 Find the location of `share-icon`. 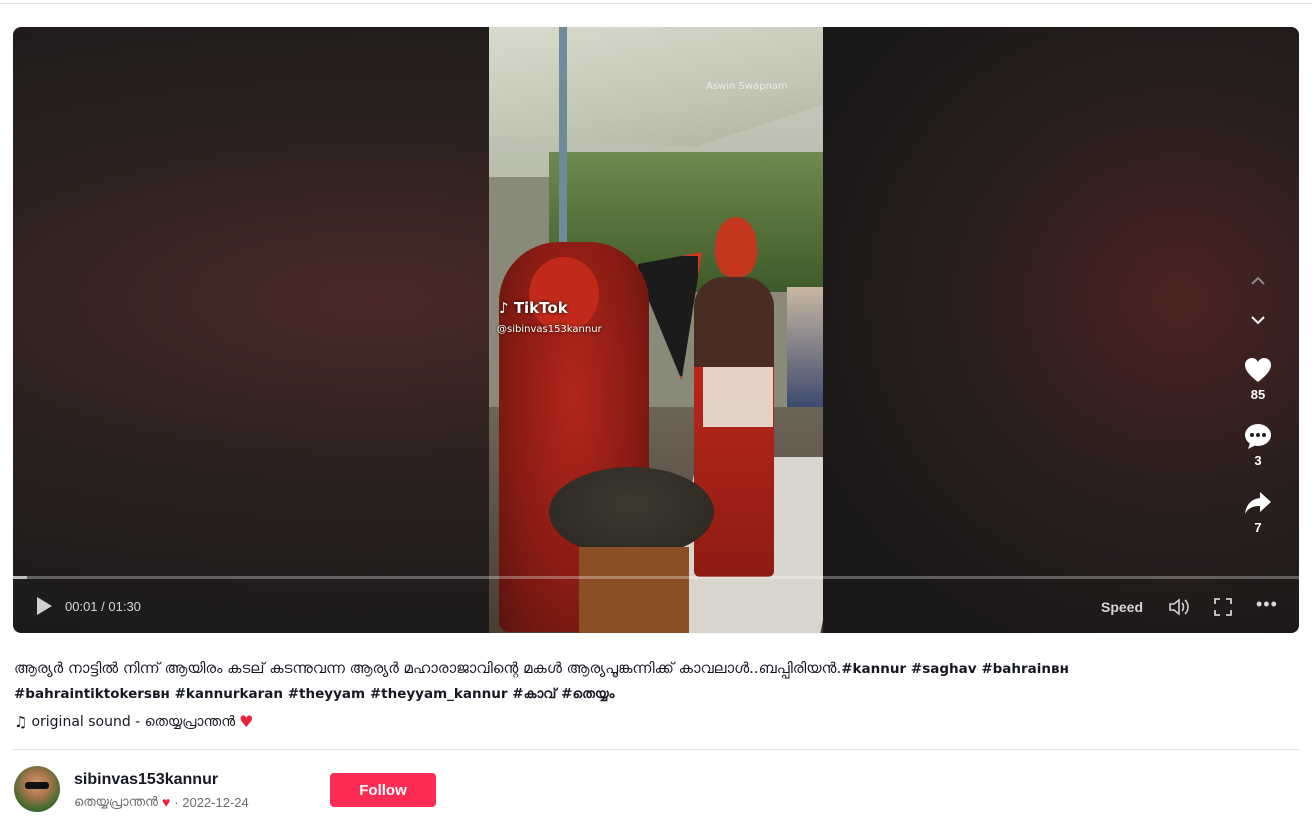

share-icon is located at coordinates (1258, 503).